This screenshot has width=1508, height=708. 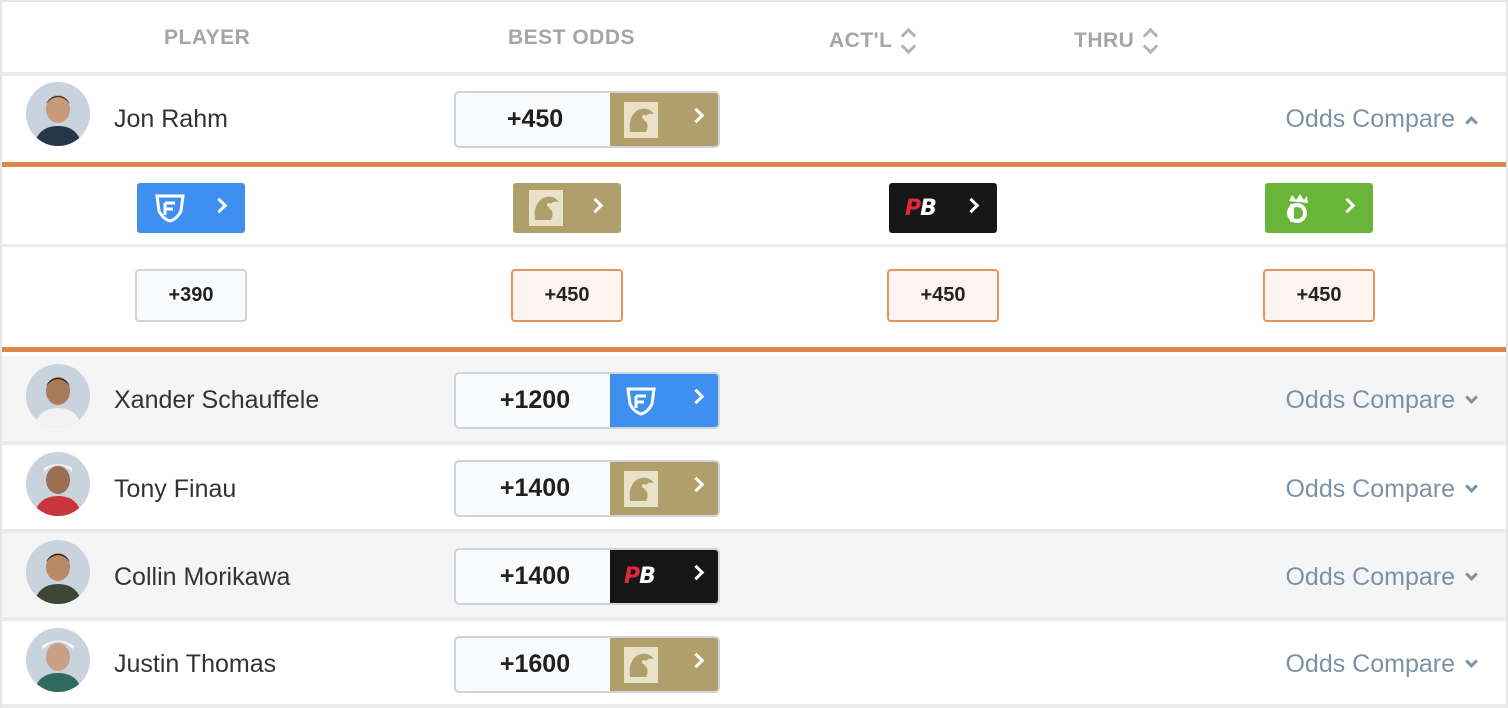 What do you see at coordinates (567, 295) in the screenshot?
I see `odds-cell-betmgm: +450` at bounding box center [567, 295].